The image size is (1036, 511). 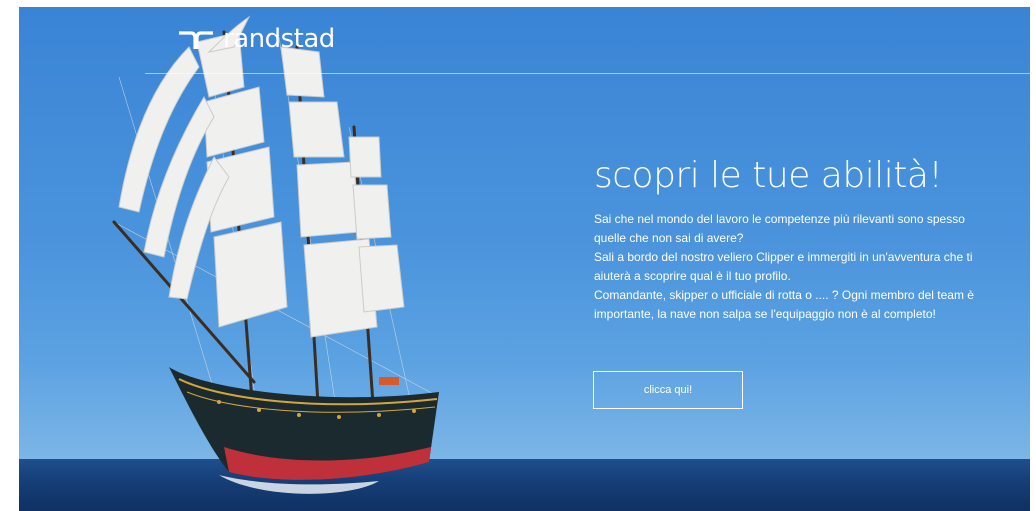 What do you see at coordinates (768, 175) in the screenshot?
I see `hero-title: scopri le tue abilità!` at bounding box center [768, 175].